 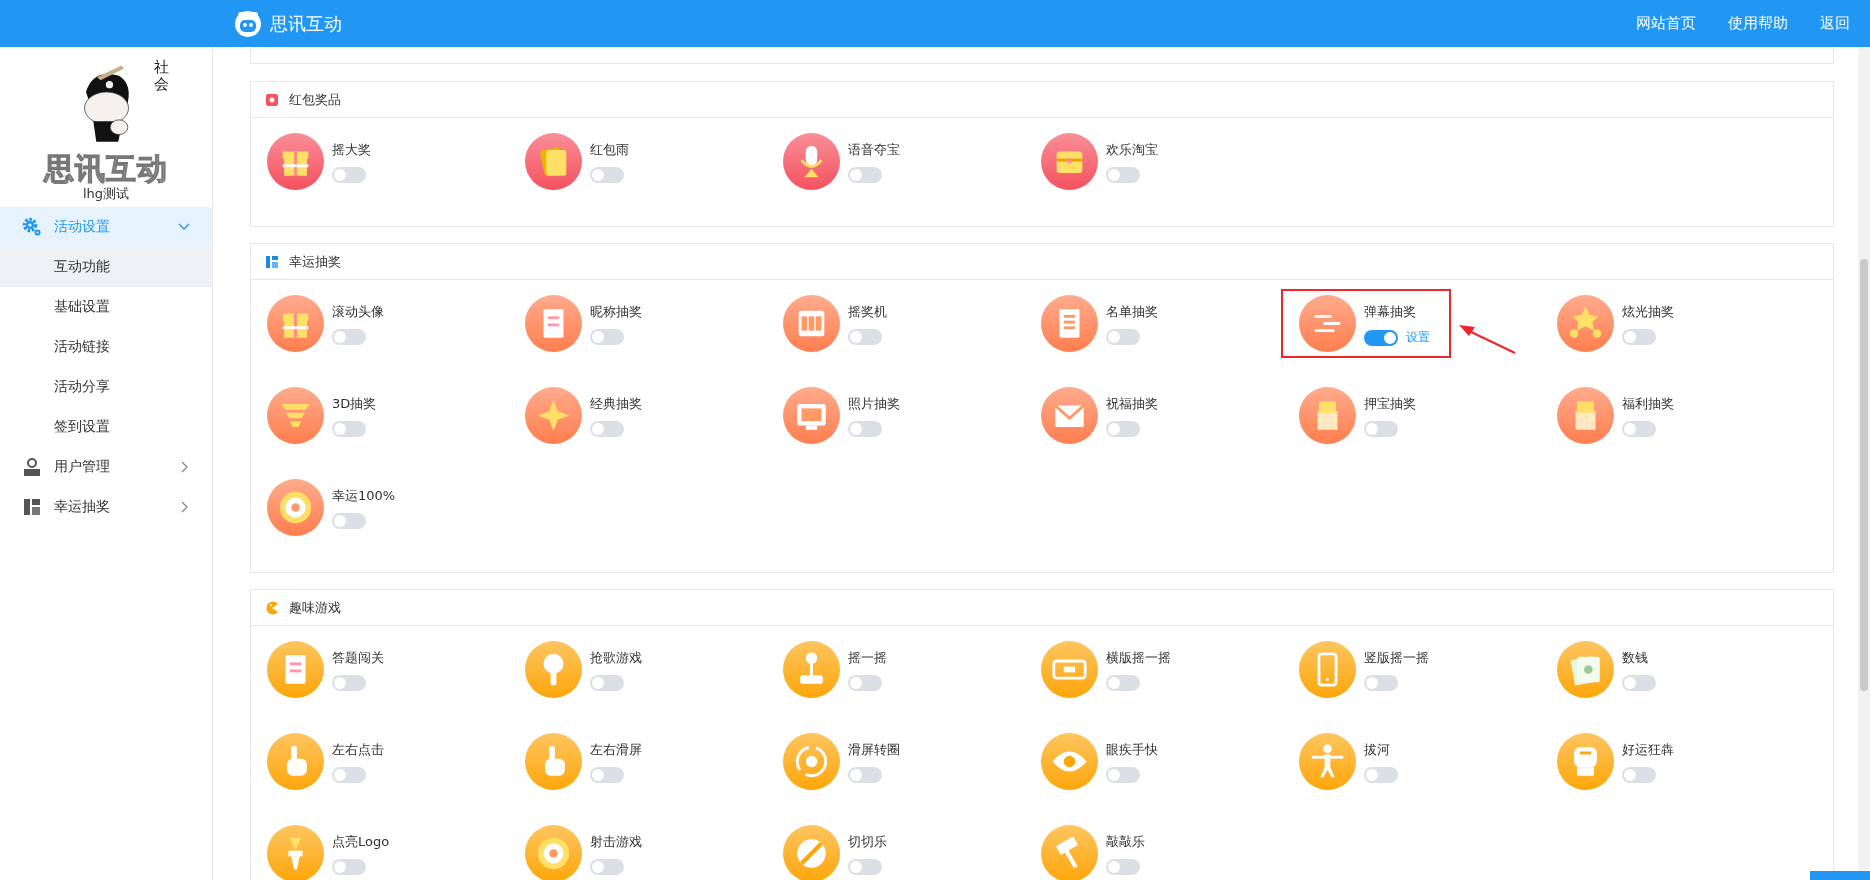 What do you see at coordinates (874, 750) in the screenshot?
I see `feature-label: 滑屏转圈` at bounding box center [874, 750].